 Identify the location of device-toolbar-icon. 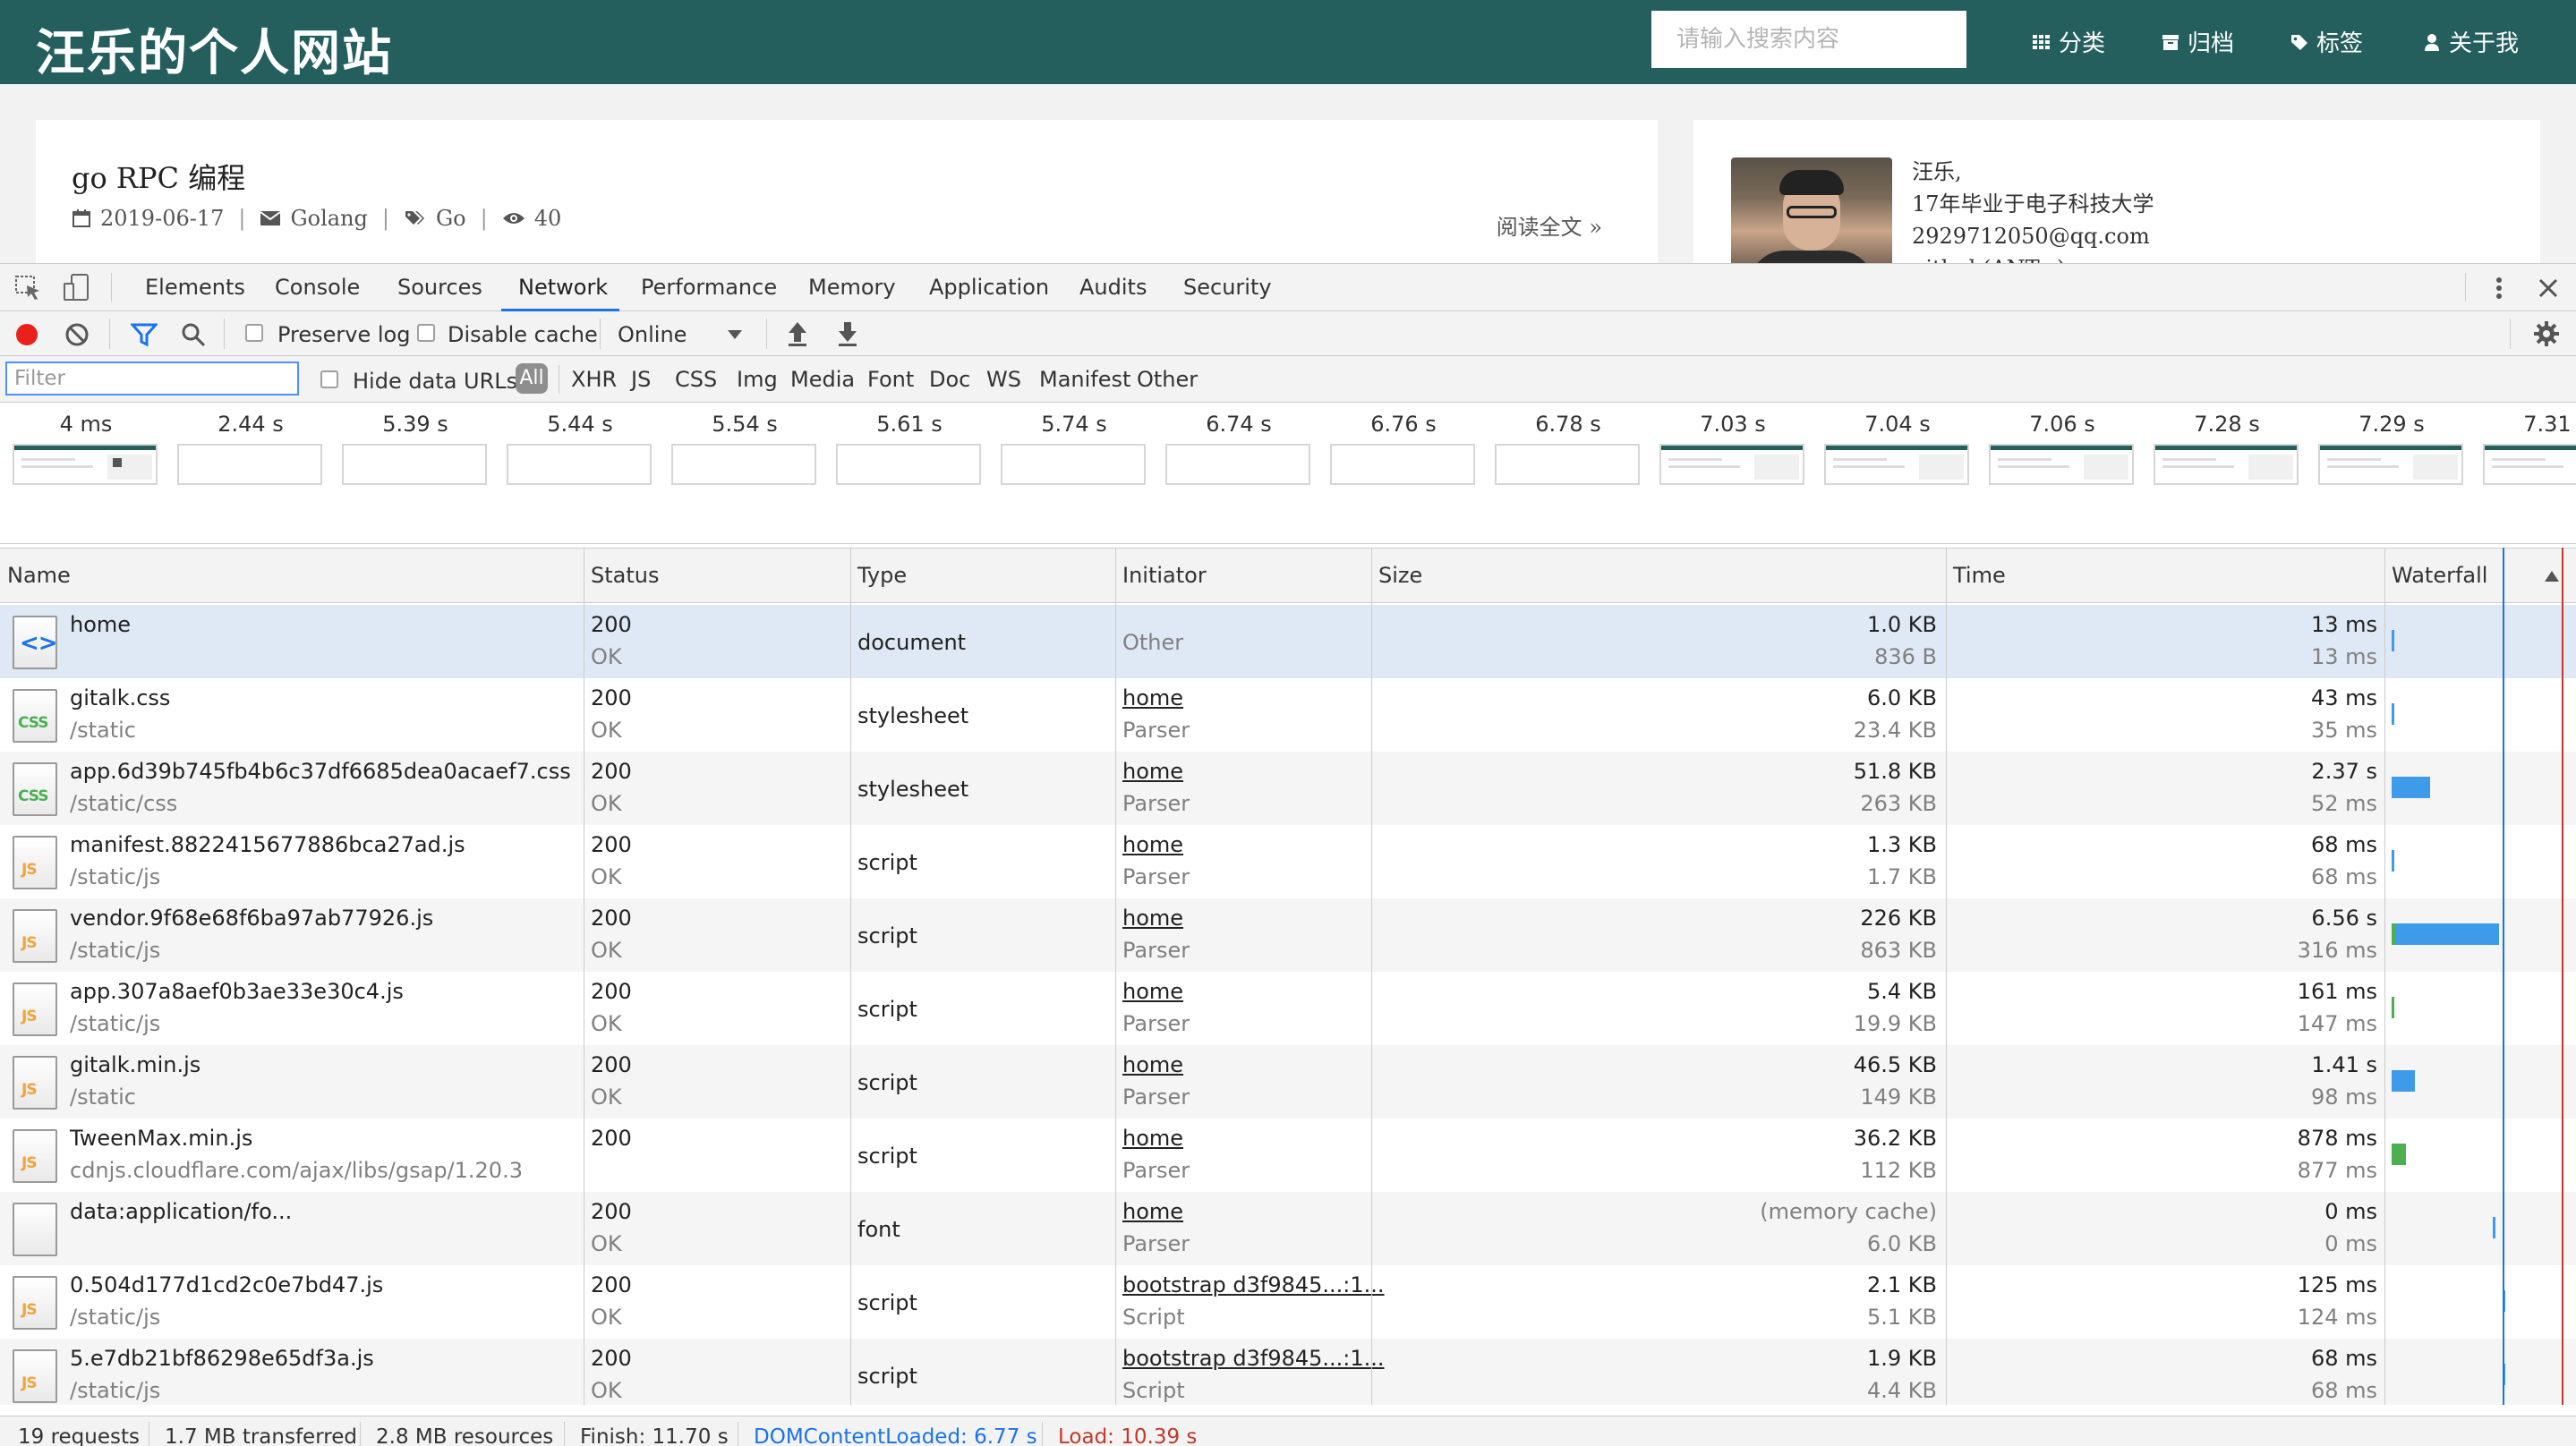
(77, 288).